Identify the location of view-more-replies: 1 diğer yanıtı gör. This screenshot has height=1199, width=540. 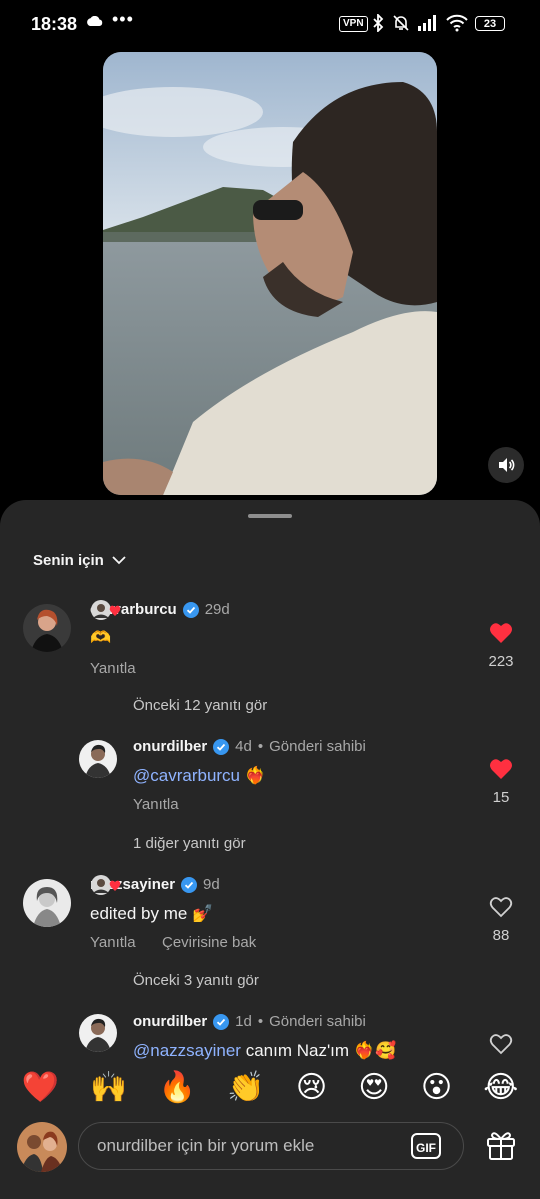
(189, 843).